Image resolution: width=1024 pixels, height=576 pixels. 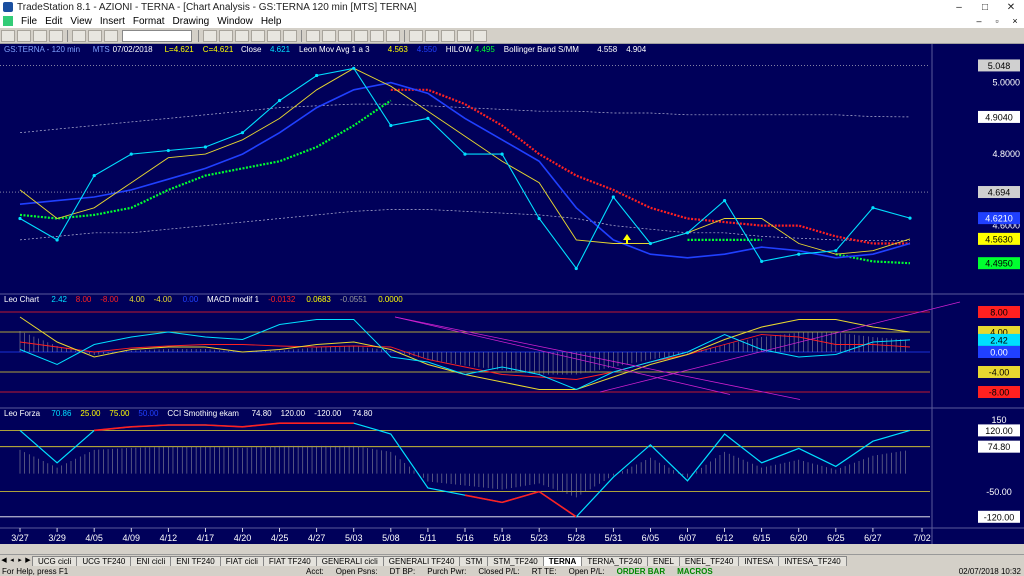 I want to click on bar-chart-icon, so click(x=210, y=35).